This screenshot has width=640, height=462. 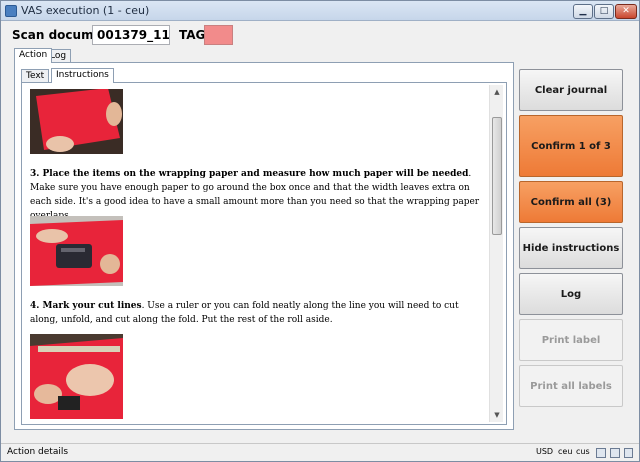 I want to click on scroll-up-arrow-icon: ▲, so click(x=497, y=92).